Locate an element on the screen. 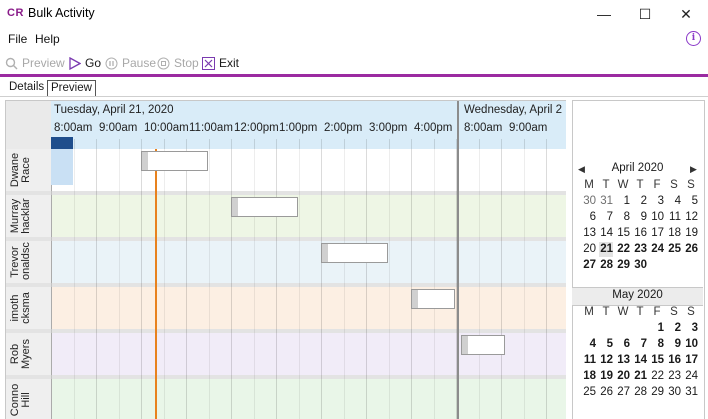 This screenshot has height=419, width=708. maximize-button: ☐ is located at coordinates (645, 14).